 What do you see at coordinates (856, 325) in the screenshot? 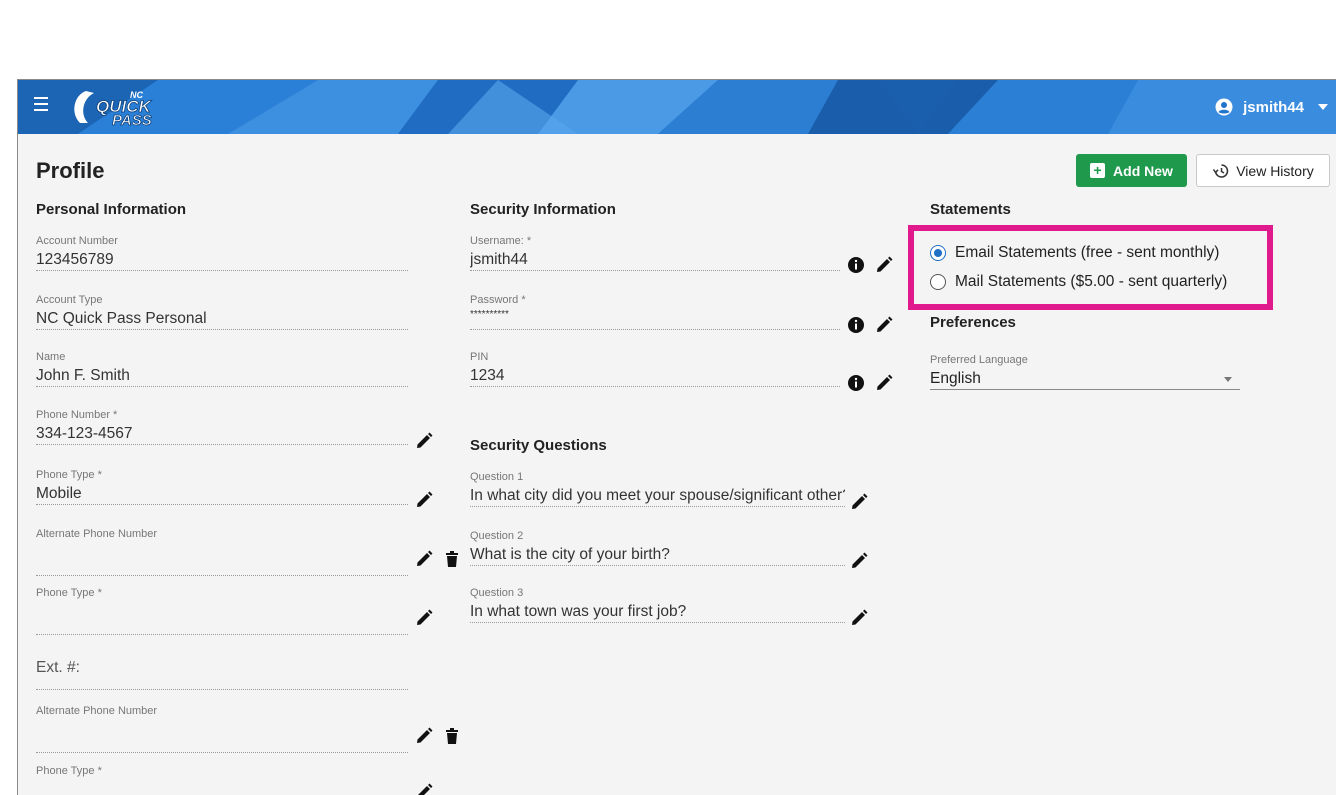
I see `password-info-icon` at bounding box center [856, 325].